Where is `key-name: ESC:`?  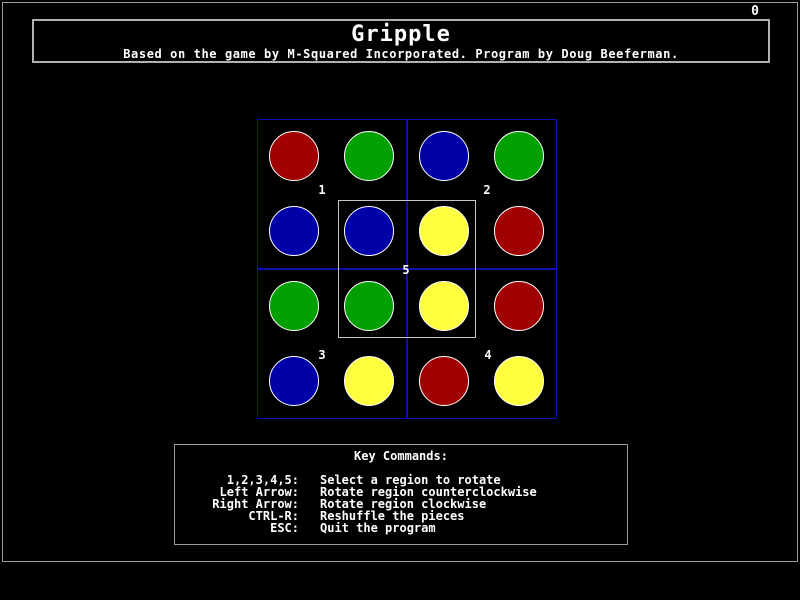 key-name: ESC: is located at coordinates (284, 528).